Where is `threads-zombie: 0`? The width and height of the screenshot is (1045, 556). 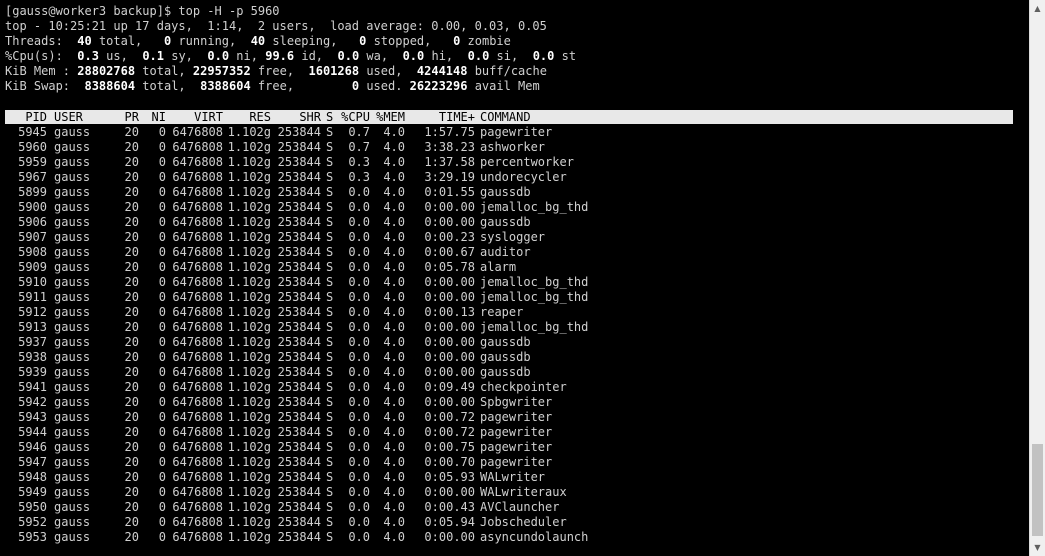
threads-zombie: 0 is located at coordinates (457, 41).